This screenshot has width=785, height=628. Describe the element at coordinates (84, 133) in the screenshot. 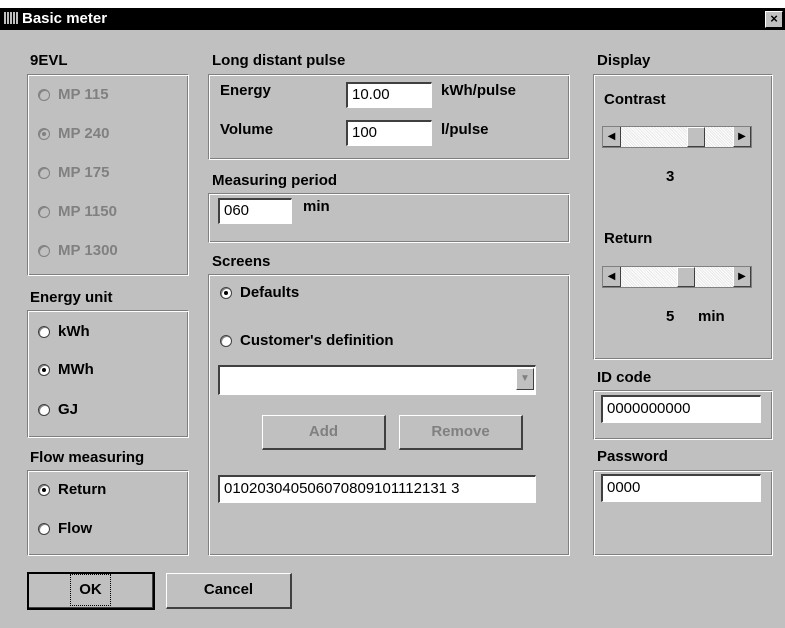

I see `radio-label: MP 240` at that location.